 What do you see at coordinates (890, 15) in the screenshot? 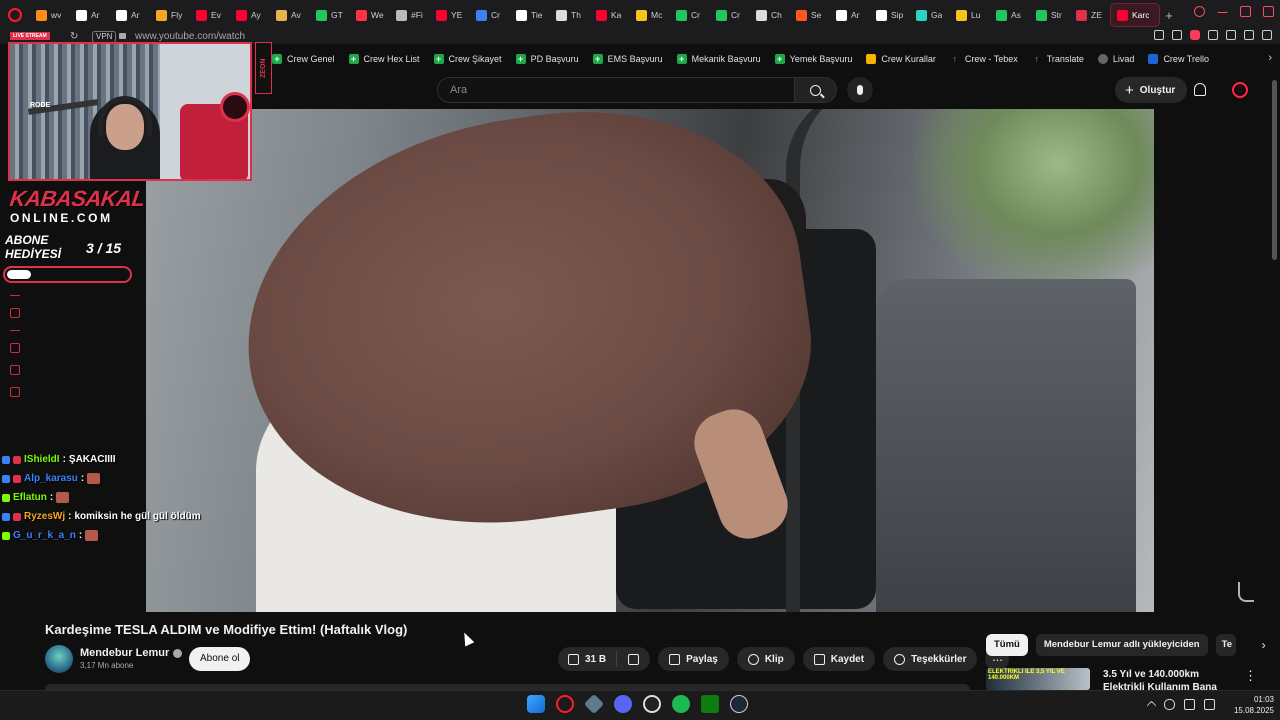
I see `browser-tab: Sip` at bounding box center [890, 15].